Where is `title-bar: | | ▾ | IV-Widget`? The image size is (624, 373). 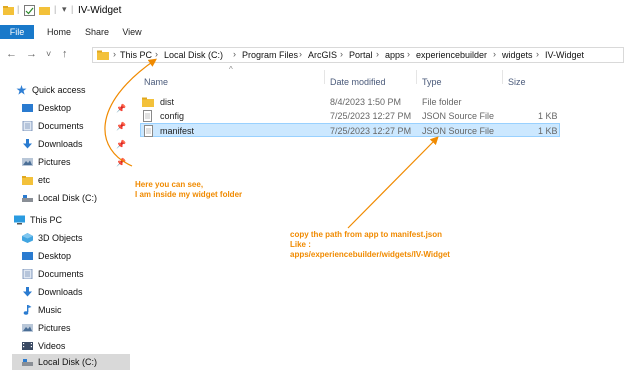 title-bar: | | ▾ | IV-Widget is located at coordinates (312, 11).